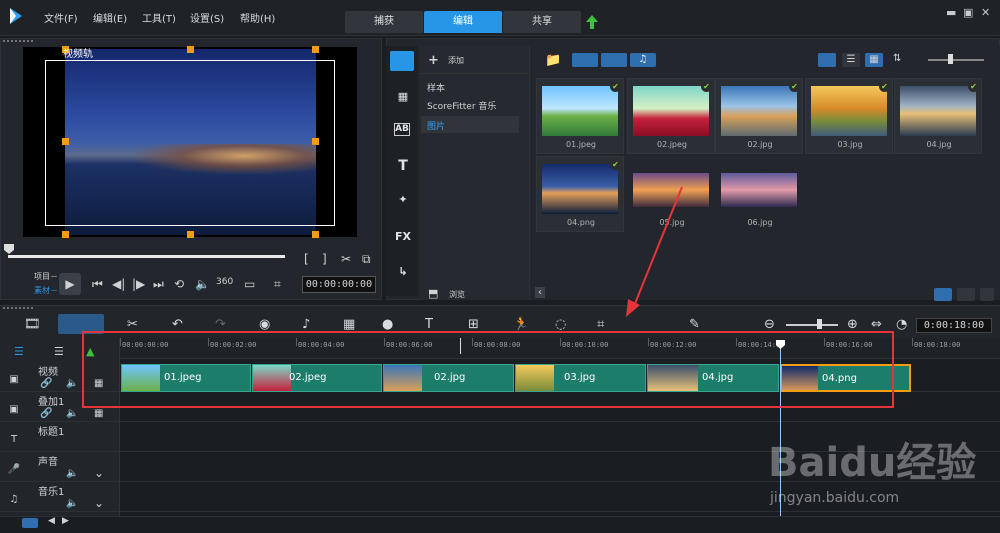 Image resolution: width=1000 pixels, height=533 pixels. What do you see at coordinates (951, 12) in the screenshot?
I see `minimize-icon: ▬` at bounding box center [951, 12].